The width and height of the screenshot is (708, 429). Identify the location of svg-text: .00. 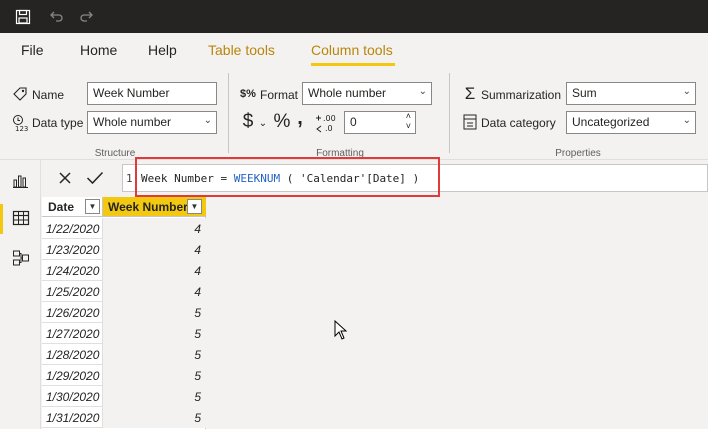
(329, 118).